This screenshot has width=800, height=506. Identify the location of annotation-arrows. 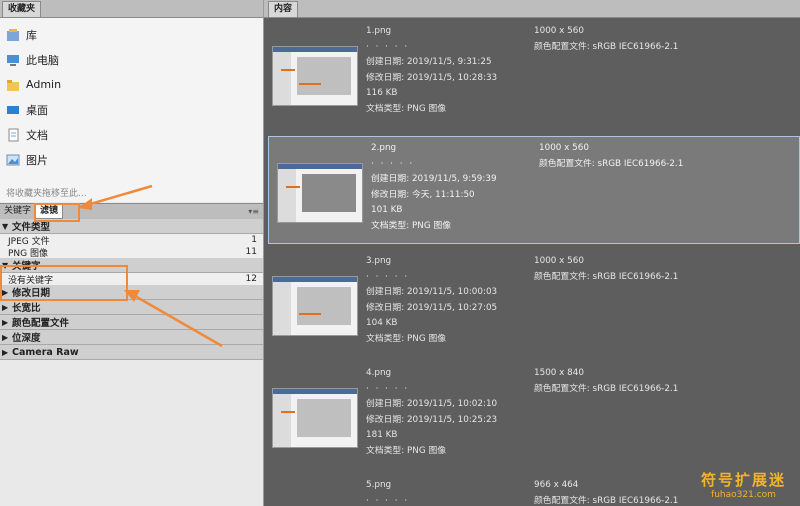
(150, 266).